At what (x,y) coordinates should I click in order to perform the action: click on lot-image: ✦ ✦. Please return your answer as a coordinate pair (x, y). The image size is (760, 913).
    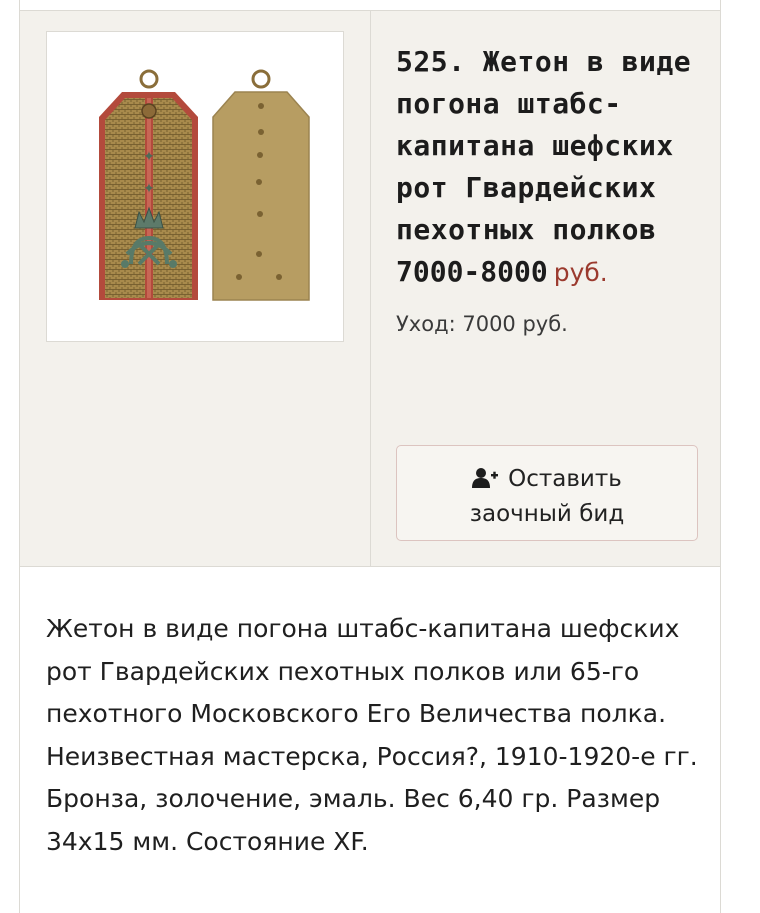
    Looking at the image, I should click on (195, 186).